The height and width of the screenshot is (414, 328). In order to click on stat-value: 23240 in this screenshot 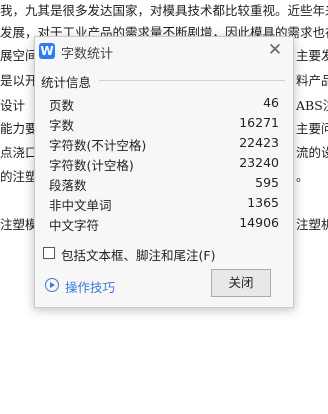, I will do `click(259, 162)`.